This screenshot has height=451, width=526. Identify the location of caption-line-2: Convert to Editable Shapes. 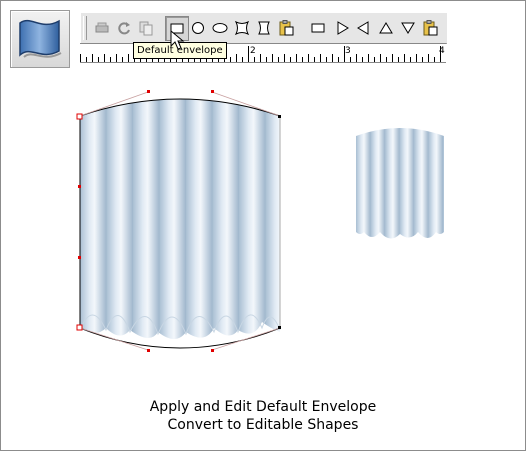
(263, 425).